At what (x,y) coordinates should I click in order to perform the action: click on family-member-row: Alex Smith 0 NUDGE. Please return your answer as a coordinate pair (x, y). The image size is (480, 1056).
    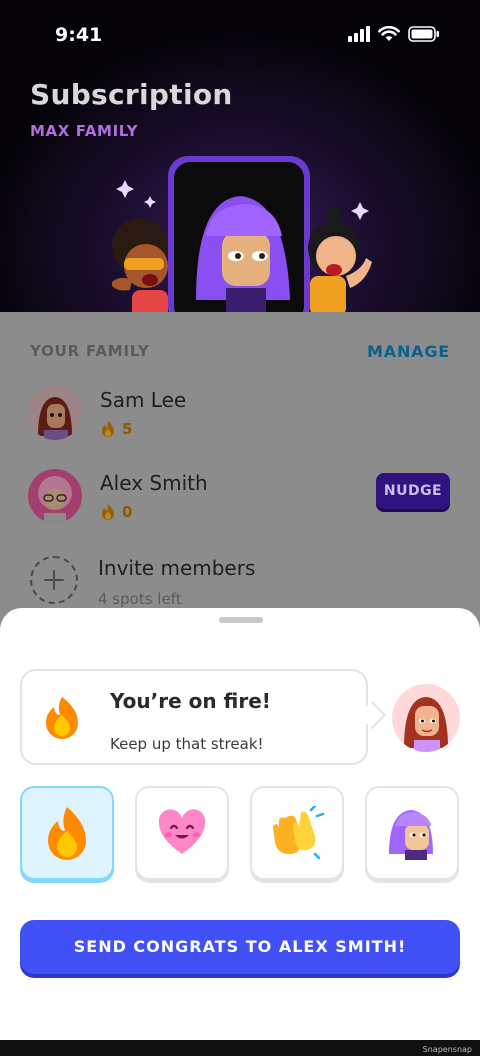
    Looking at the image, I should click on (240, 499).